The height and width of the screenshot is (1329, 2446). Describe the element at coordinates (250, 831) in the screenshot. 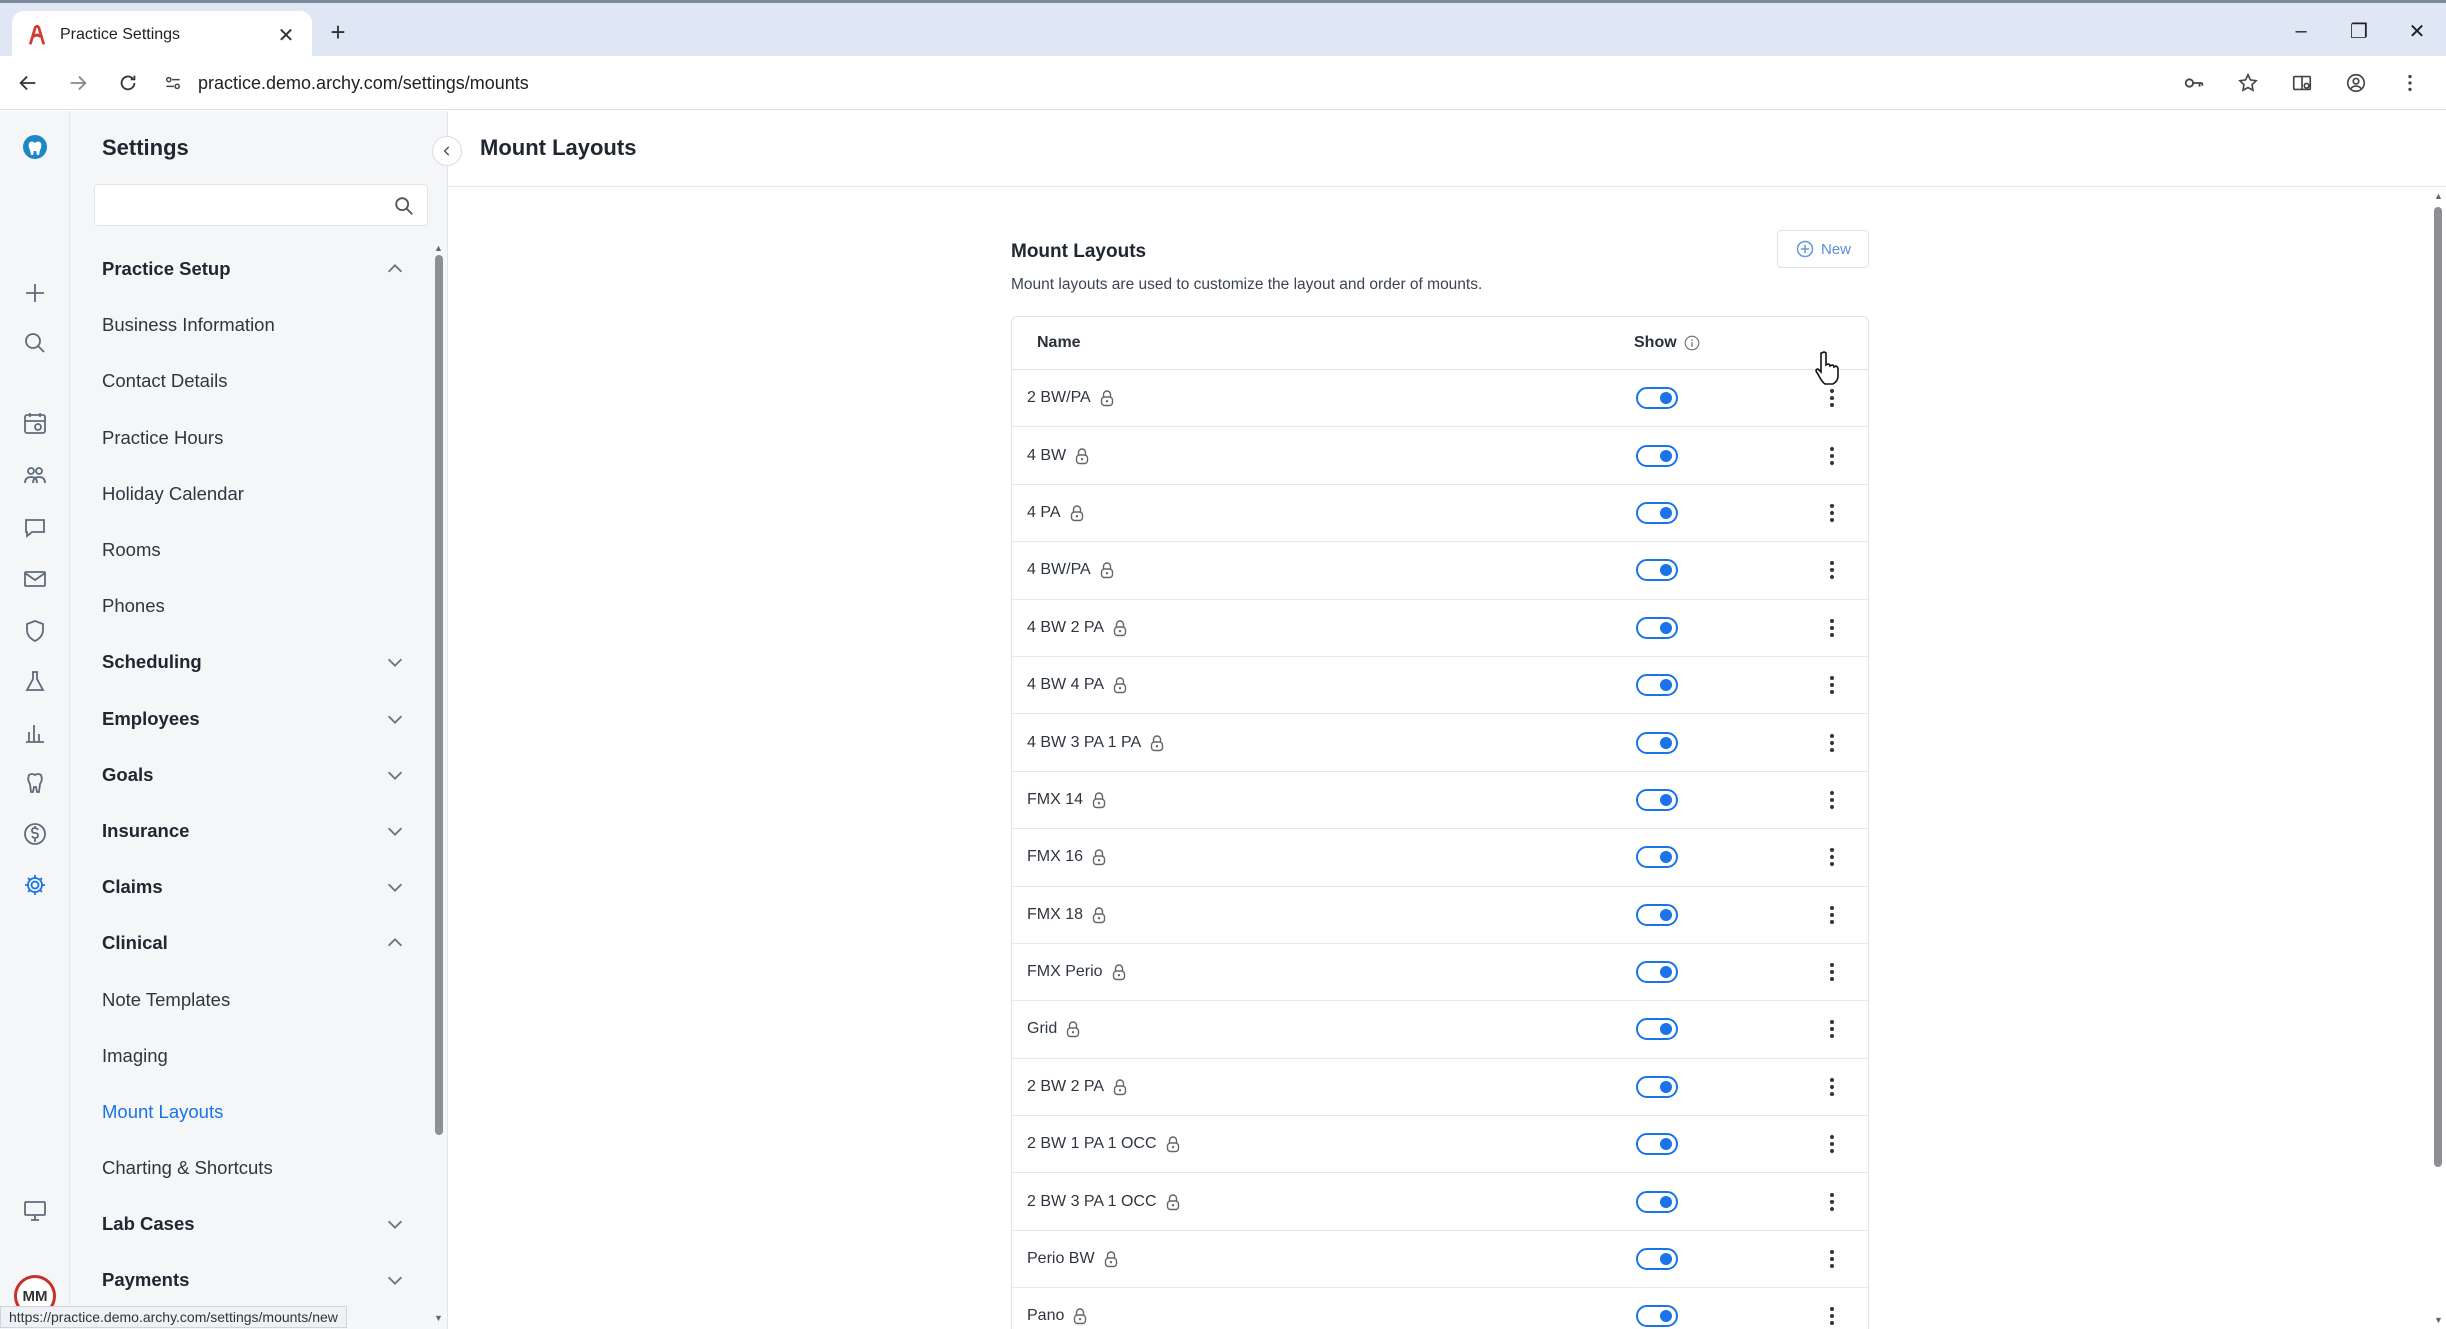

I see `sidebar-section-insurance: Insurance` at that location.